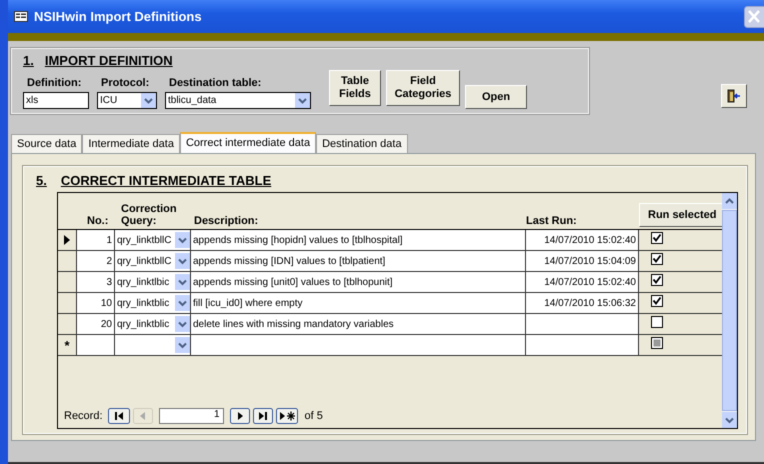 This screenshot has height=464, width=764. I want to click on input-field: xls, so click(56, 100).